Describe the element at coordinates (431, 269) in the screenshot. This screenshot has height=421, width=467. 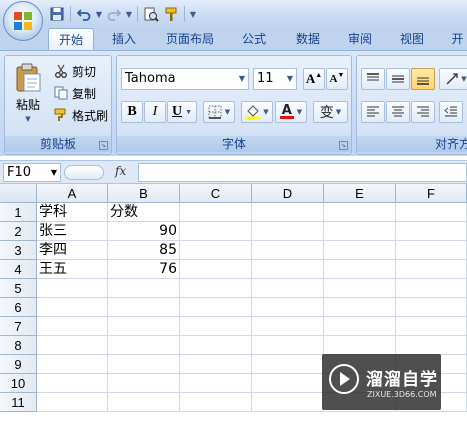
I see `cell-f4` at that location.